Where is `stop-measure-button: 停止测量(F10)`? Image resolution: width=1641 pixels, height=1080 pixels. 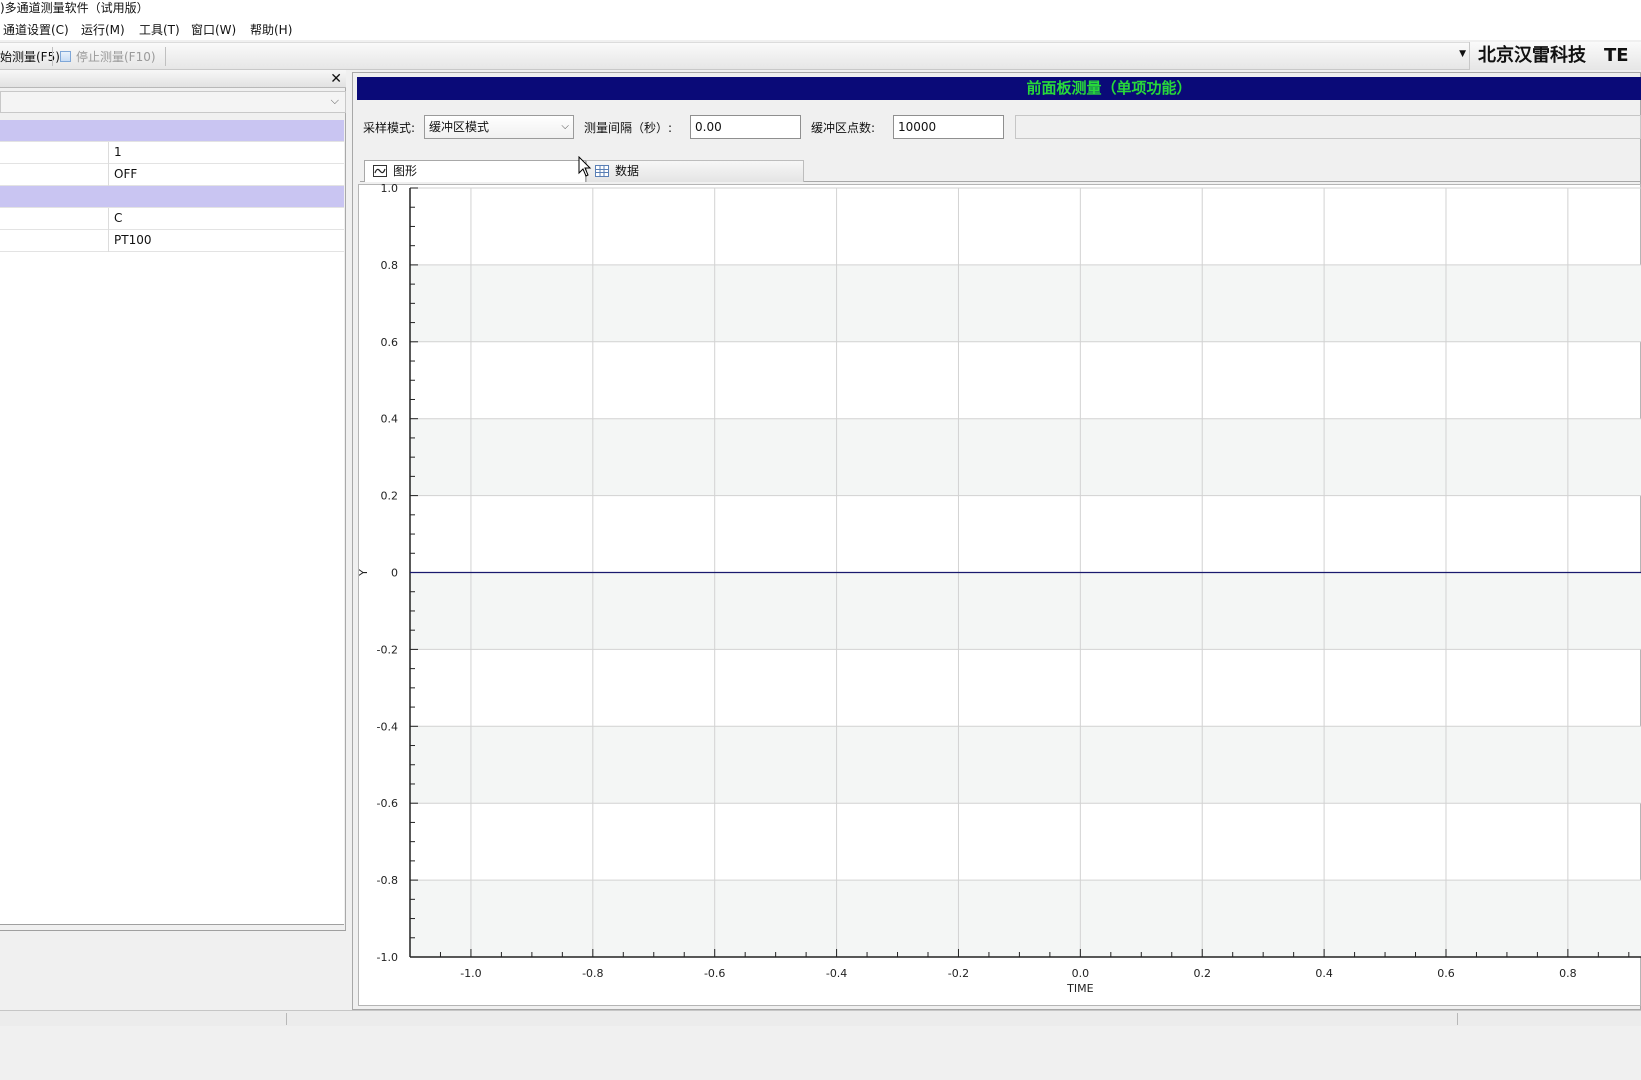
stop-measure-button: 停止测量(F10) is located at coordinates (108, 56).